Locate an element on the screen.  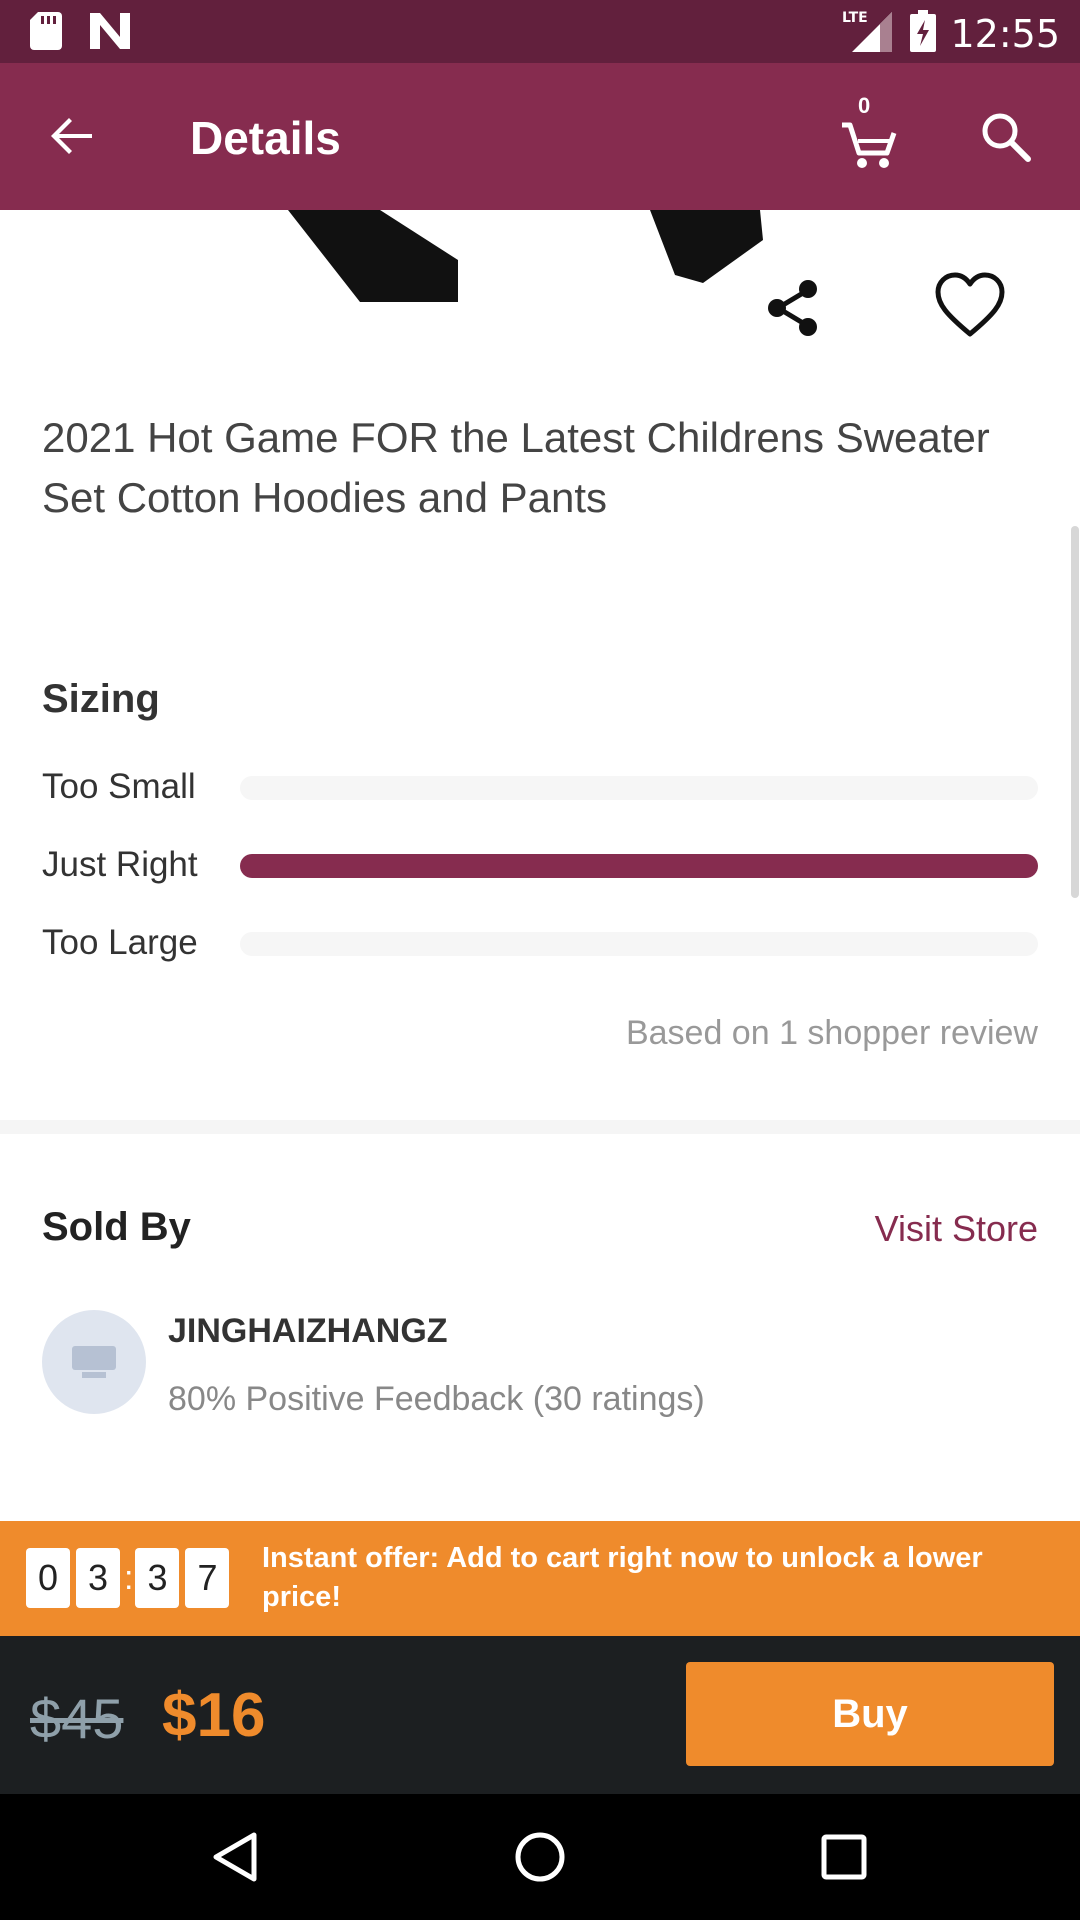
sizing-row: Just Right is located at coordinates (540, 865).